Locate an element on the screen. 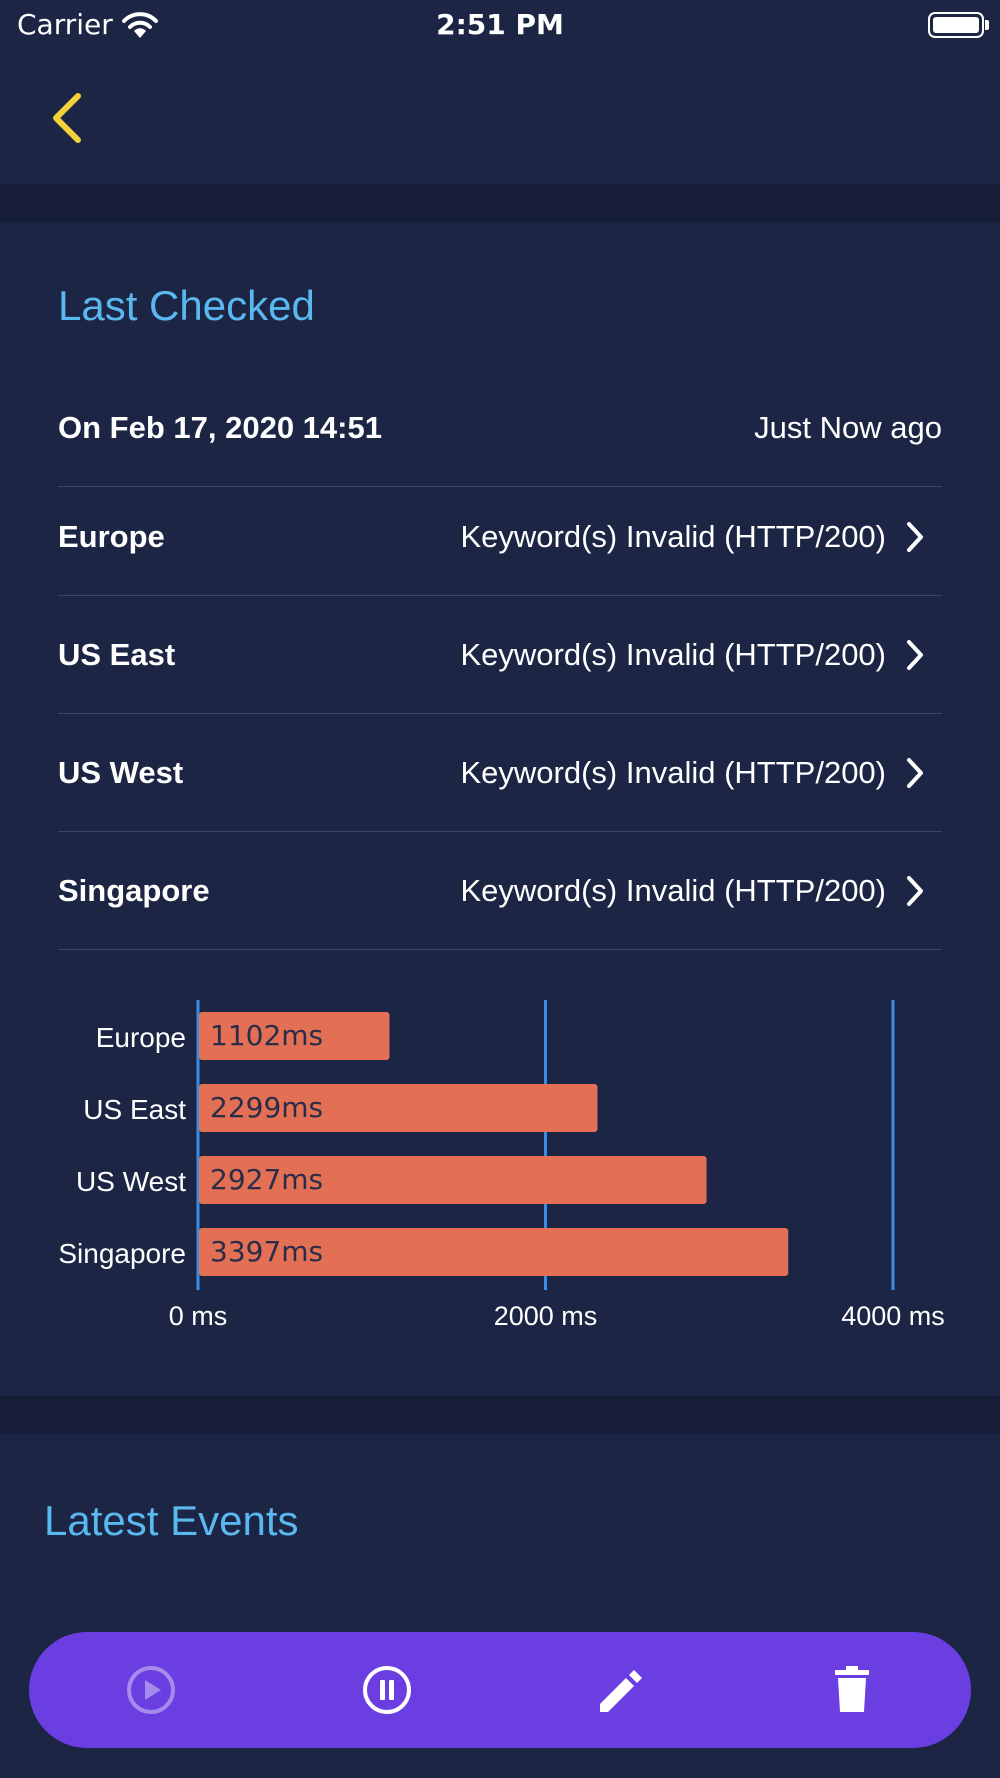 This screenshot has width=1000, height=1778. pause-button is located at coordinates (387, 1690).